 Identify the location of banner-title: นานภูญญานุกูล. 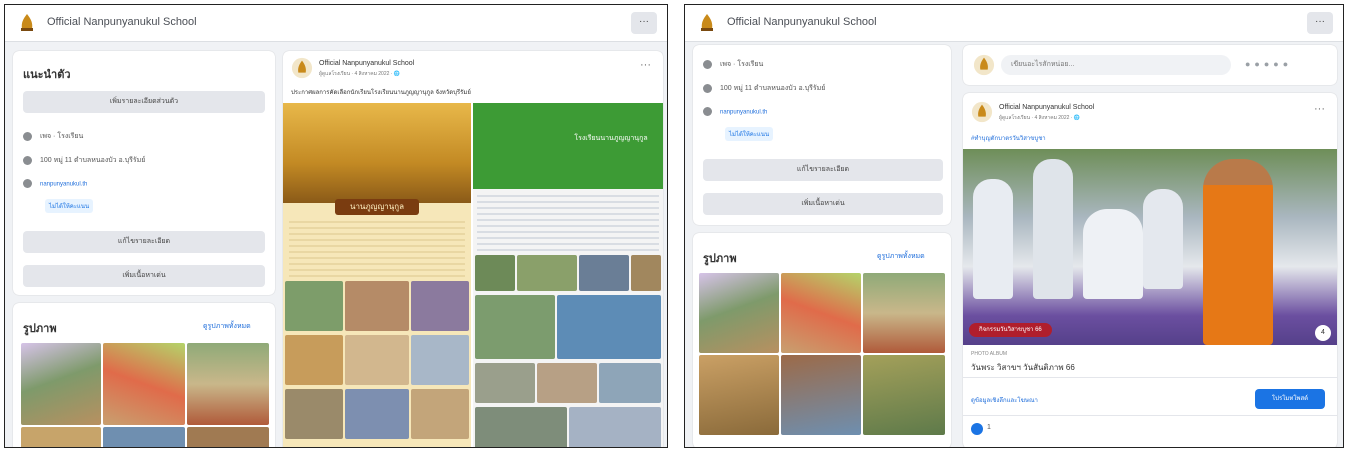
(377, 207).